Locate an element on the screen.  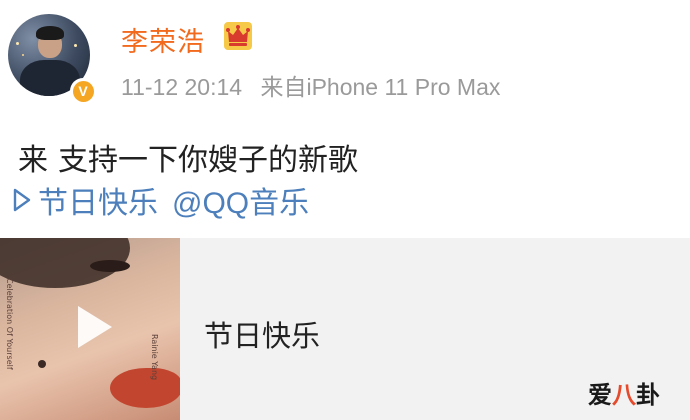
watermark-logo: 爱八卦 is located at coordinates (624, 395).